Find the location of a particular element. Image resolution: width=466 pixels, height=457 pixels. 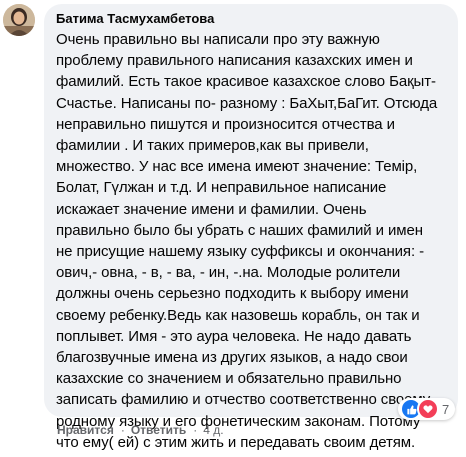

comment-timestamp: 4 д. is located at coordinates (213, 430).